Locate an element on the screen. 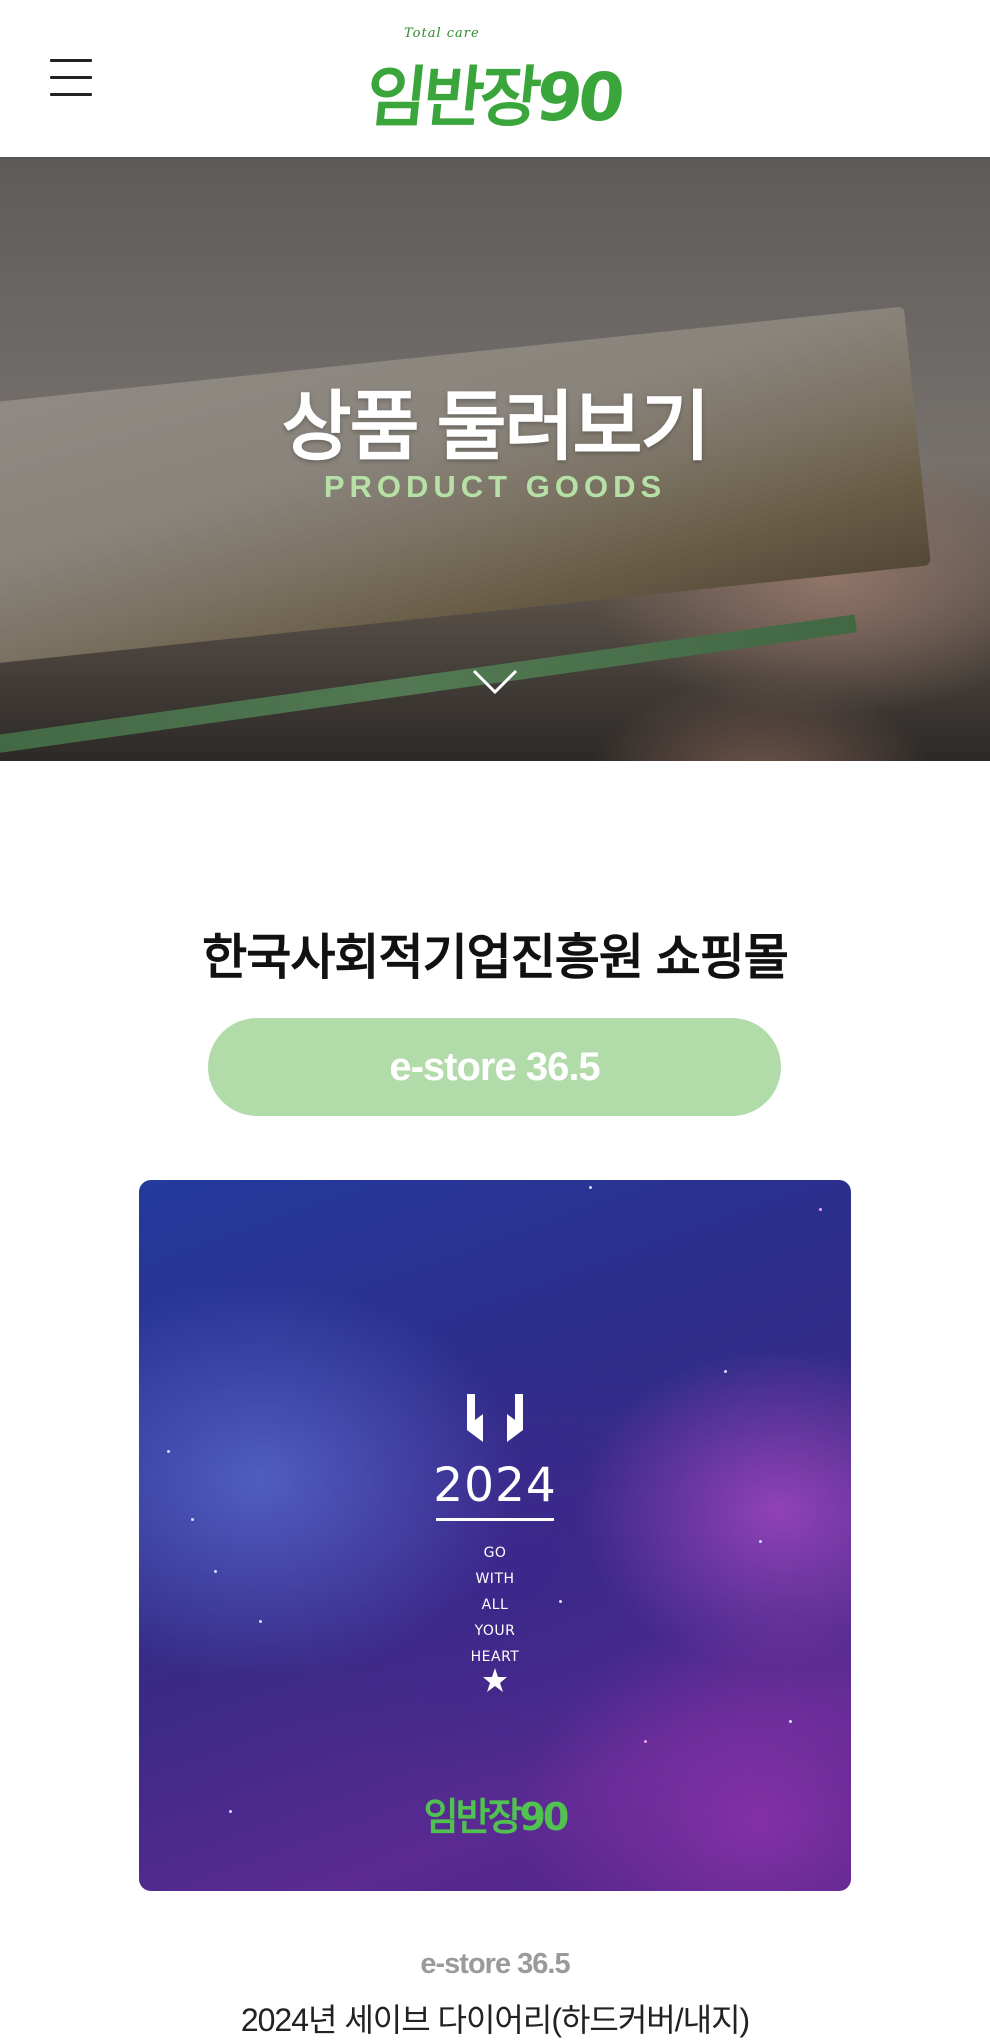  card-slogan: GO WITH ALL YOUR HEART is located at coordinates (495, 1605).